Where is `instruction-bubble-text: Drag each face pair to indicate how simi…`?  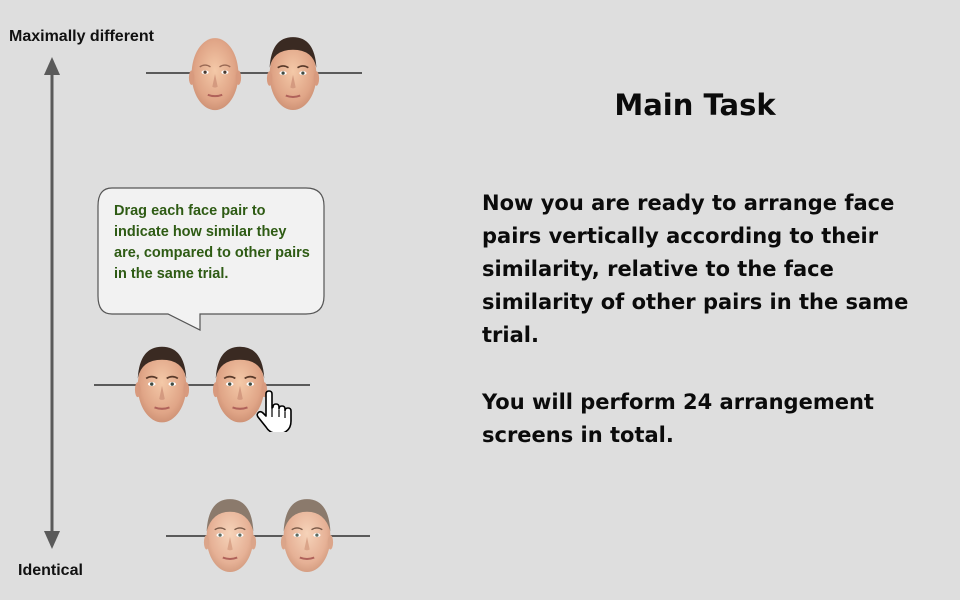 instruction-bubble-text: Drag each face pair to indicate how simi… is located at coordinates (212, 242).